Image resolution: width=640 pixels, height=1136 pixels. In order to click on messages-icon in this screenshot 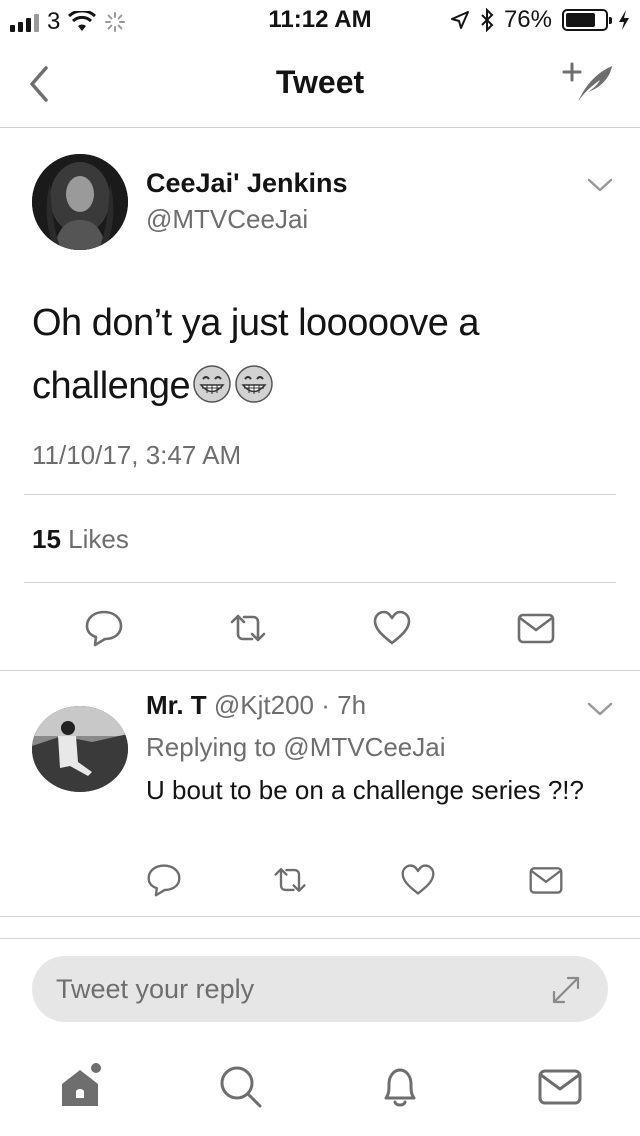, I will do `click(560, 1086)`.